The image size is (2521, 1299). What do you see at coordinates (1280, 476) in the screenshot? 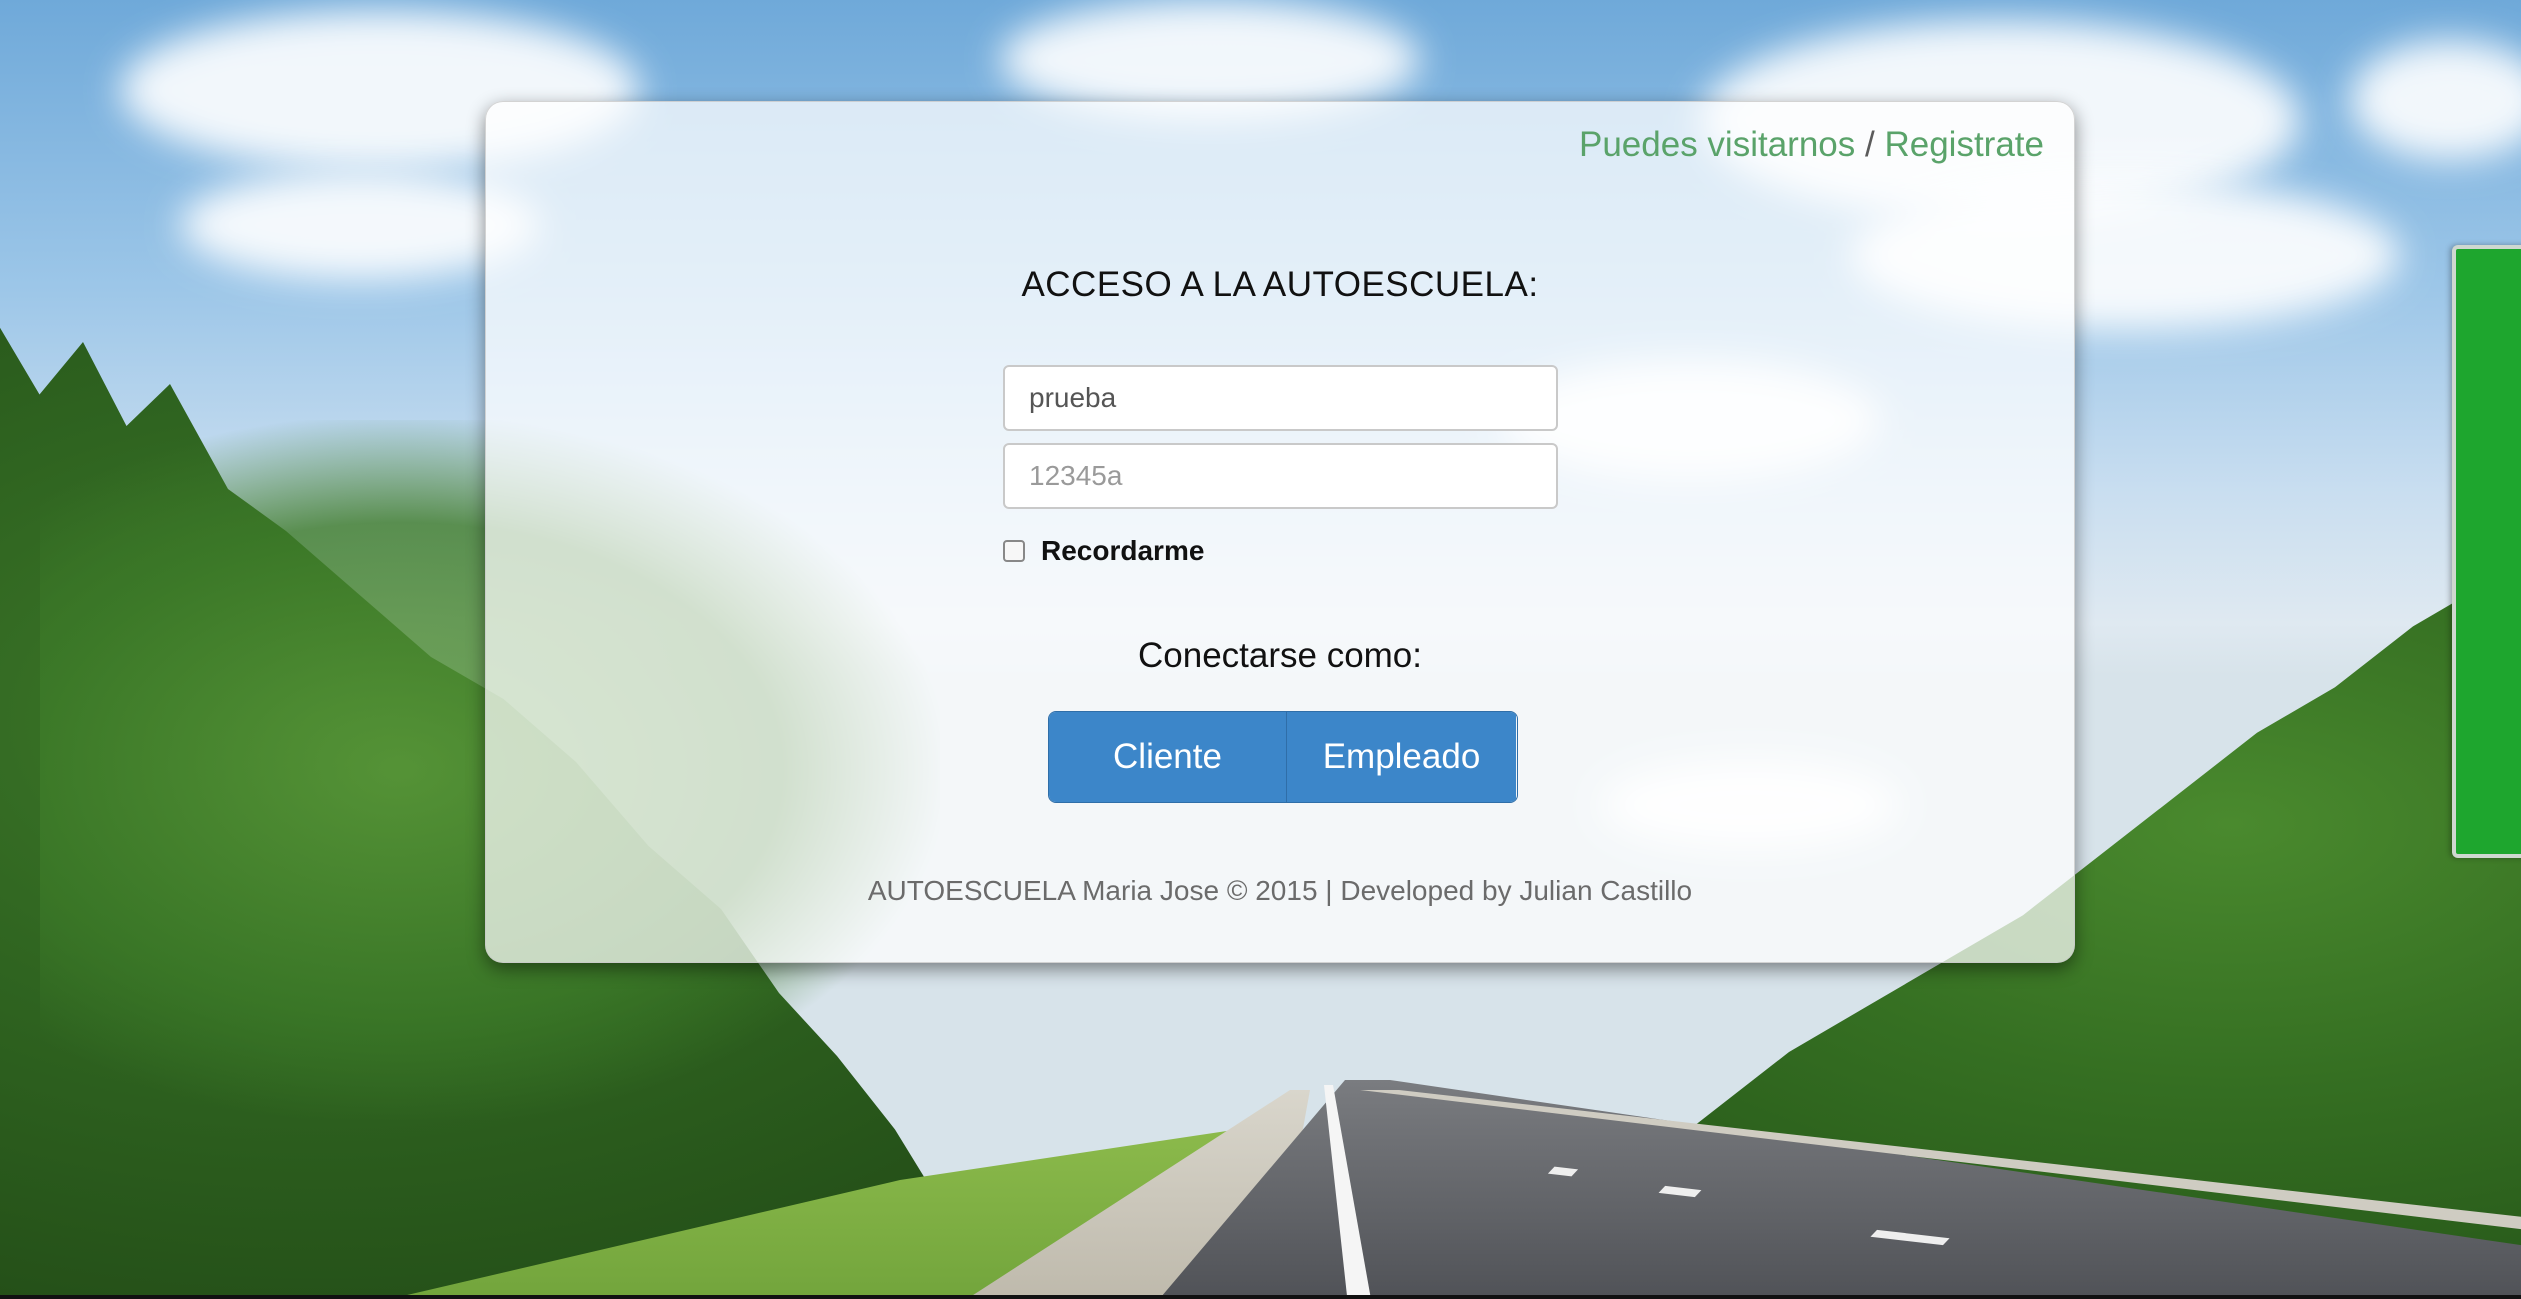
I see `password-input` at bounding box center [1280, 476].